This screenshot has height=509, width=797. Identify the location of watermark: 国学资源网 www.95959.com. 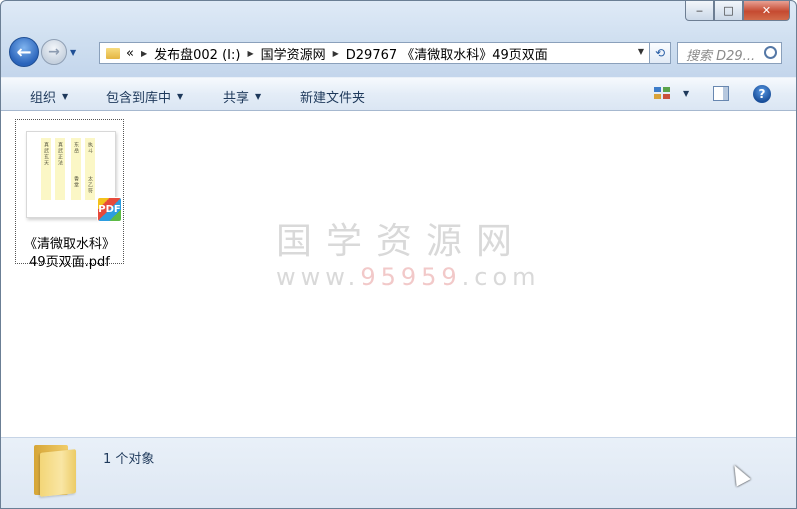
(406, 256).